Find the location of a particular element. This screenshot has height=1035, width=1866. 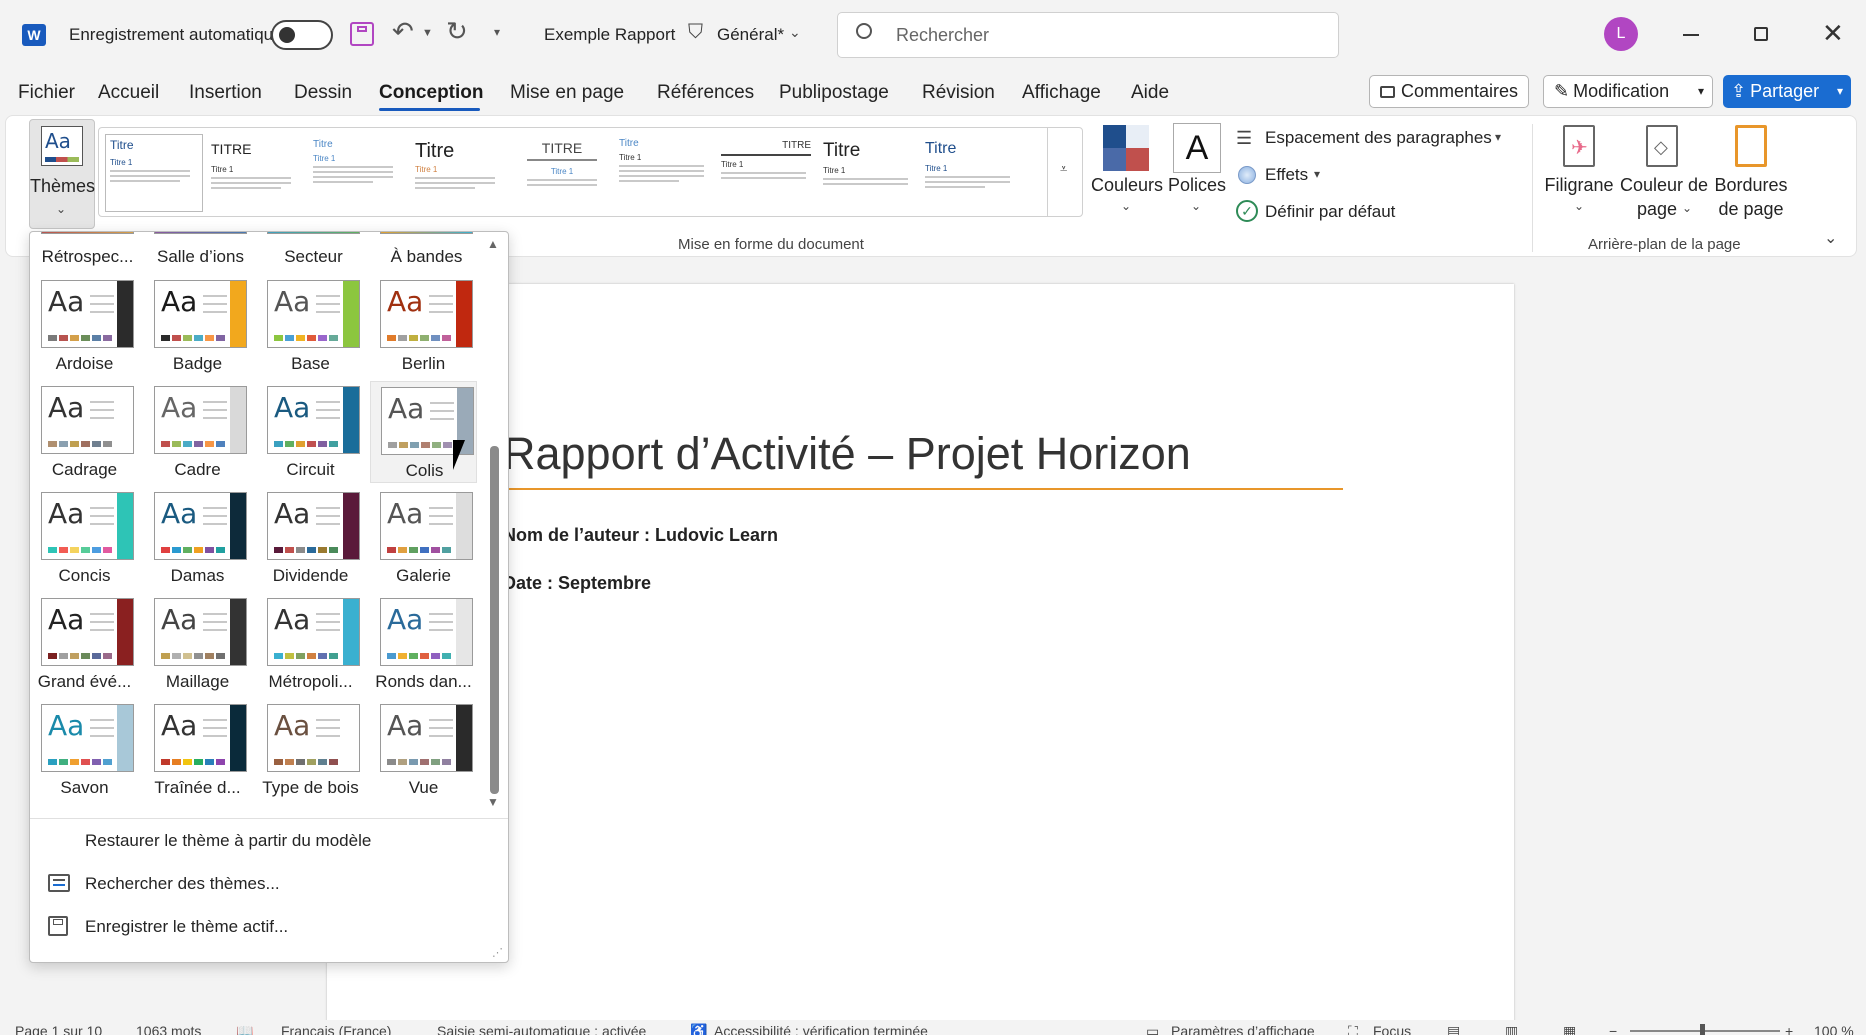

theme-item: Aa Badge is located at coordinates (197, 326).